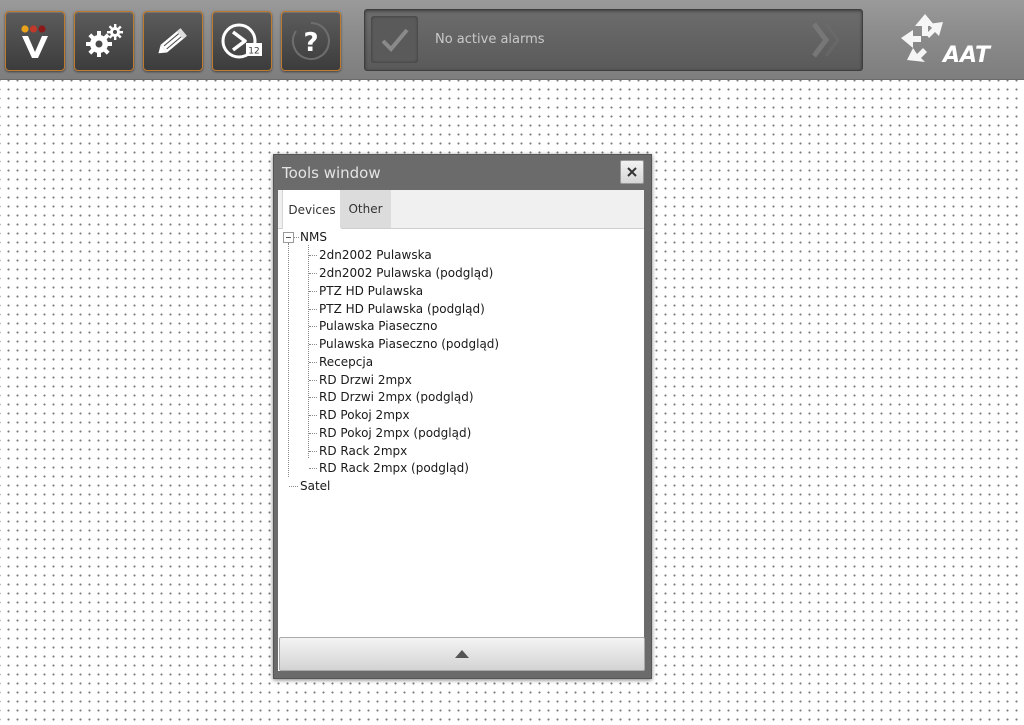 This screenshot has height=725, width=1024. I want to click on edit-button, so click(173, 41).